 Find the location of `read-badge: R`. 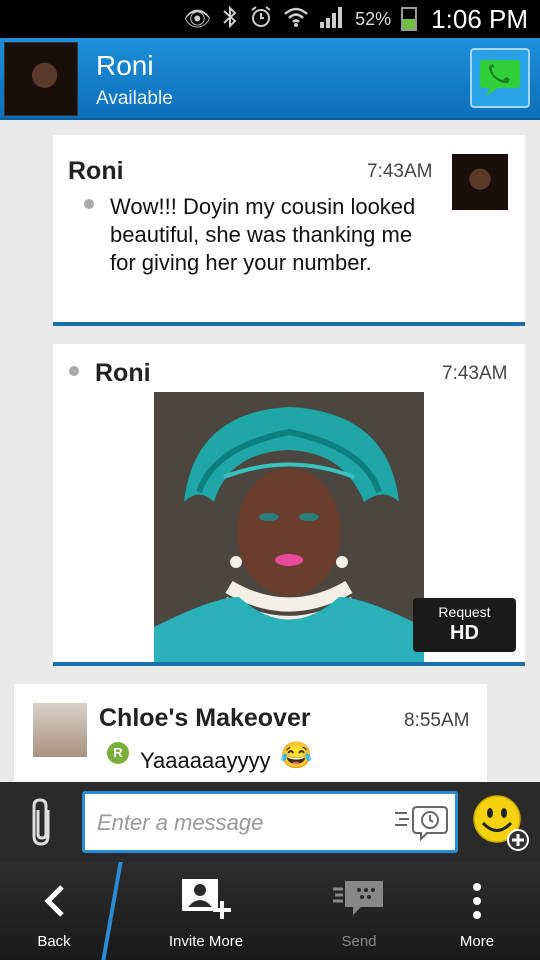

read-badge: R is located at coordinates (118, 753).